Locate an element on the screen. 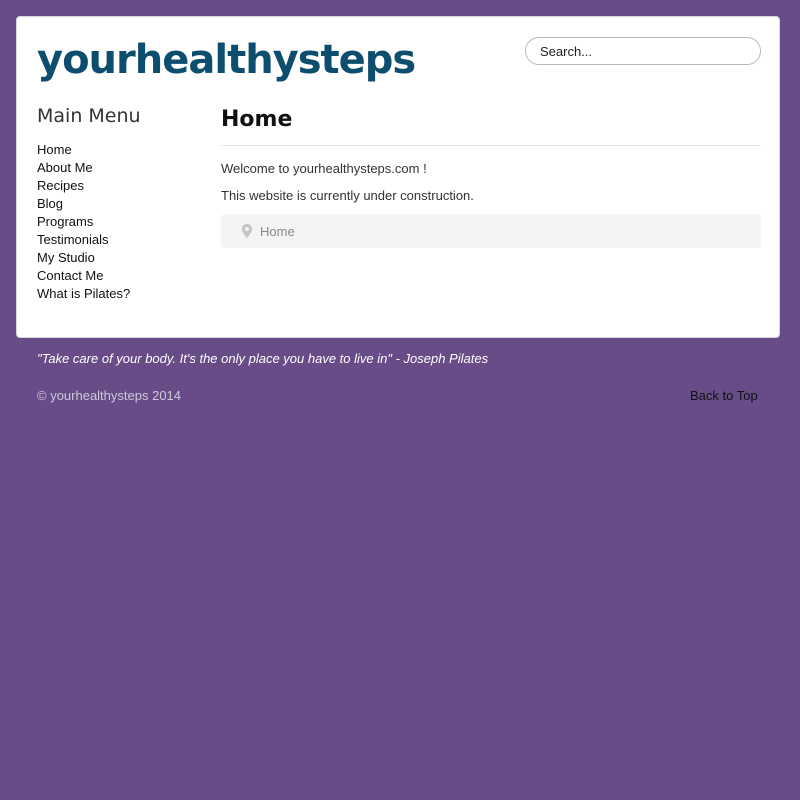 Image resolution: width=800 pixels, height=800 pixels. menu-link: Programs is located at coordinates (65, 221).